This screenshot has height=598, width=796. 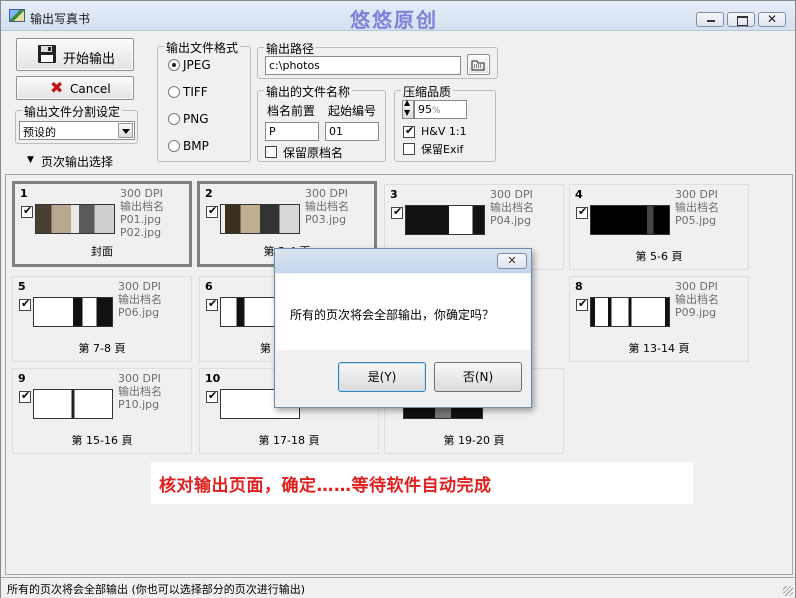 What do you see at coordinates (409, 149) in the screenshot?
I see `exif-checkbox` at bounding box center [409, 149].